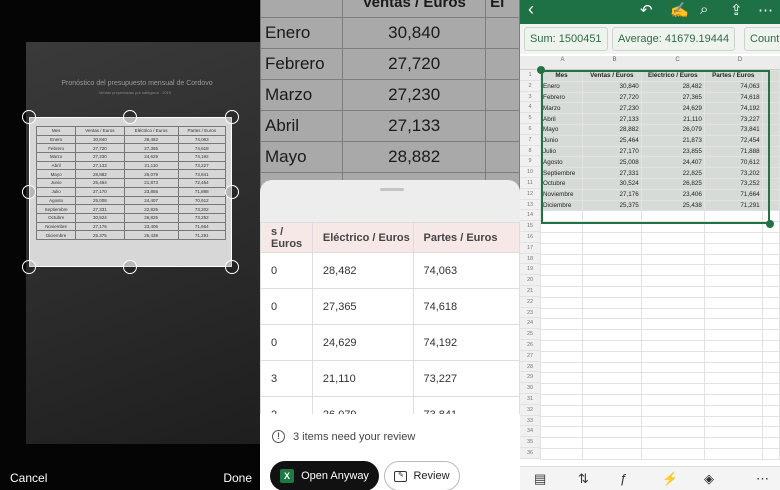  Describe the element at coordinates (362, 270) in the screenshot. I see `review-cell: 28,482` at that location.